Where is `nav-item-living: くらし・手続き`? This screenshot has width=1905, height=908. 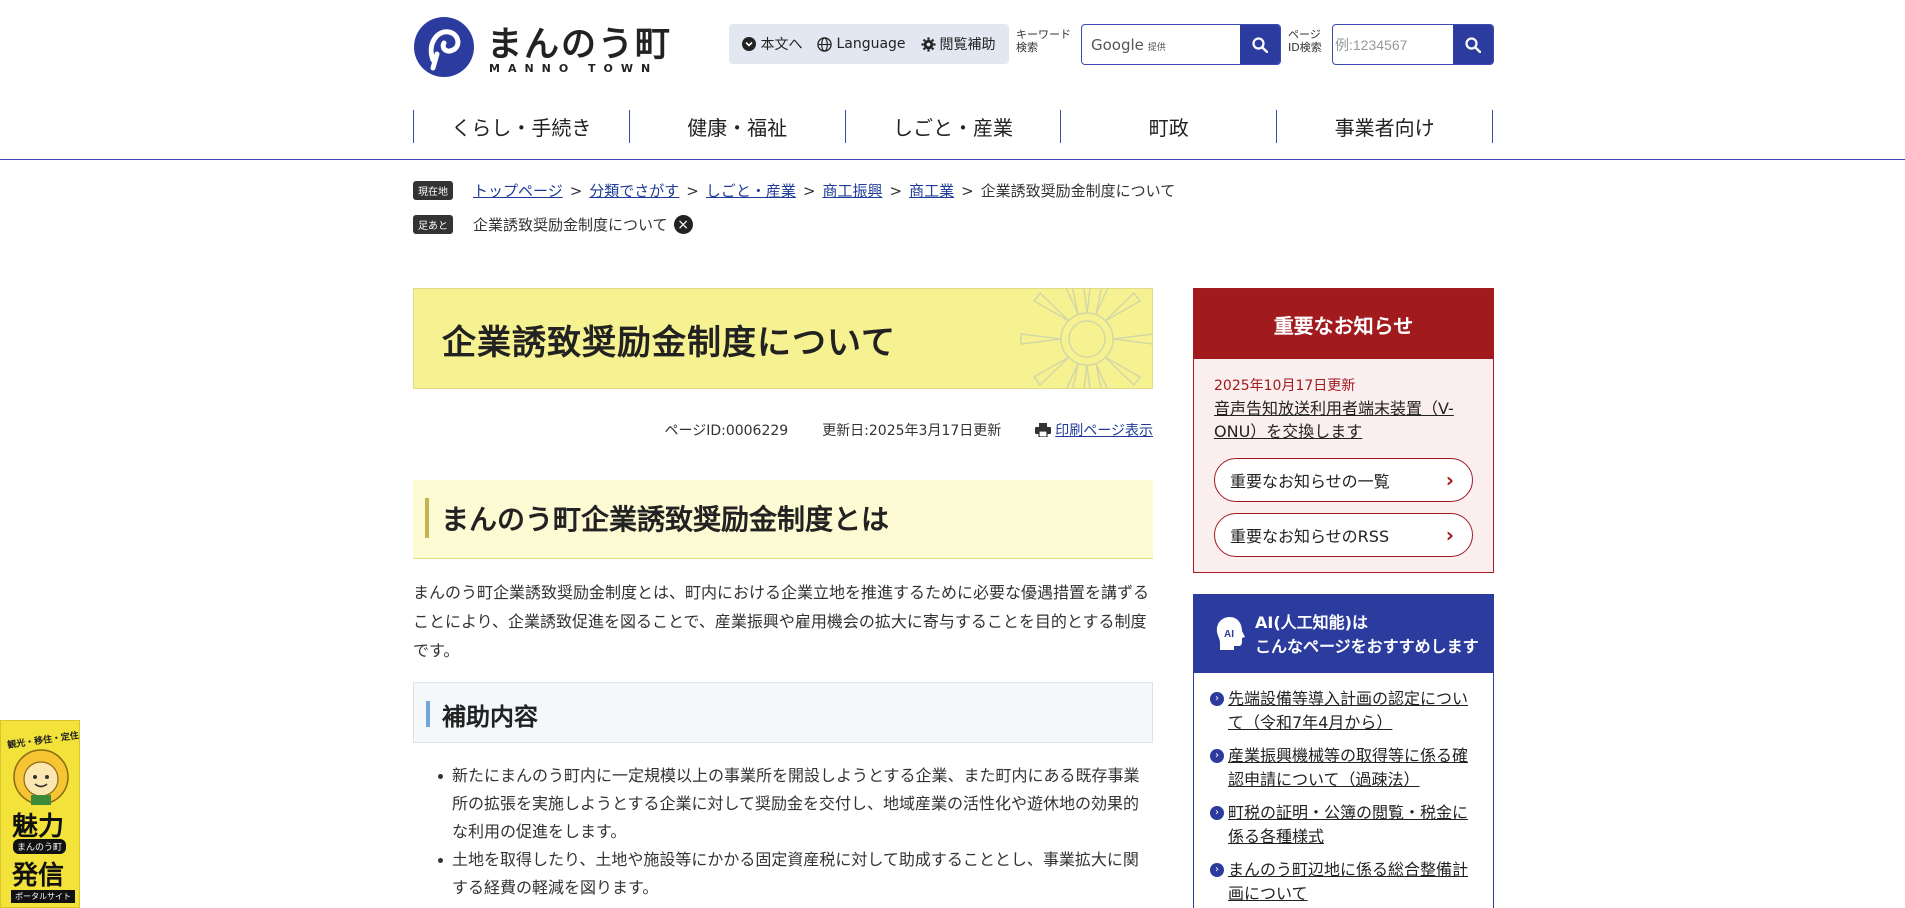
nav-item-living: くらし・手続き is located at coordinates (521, 126).